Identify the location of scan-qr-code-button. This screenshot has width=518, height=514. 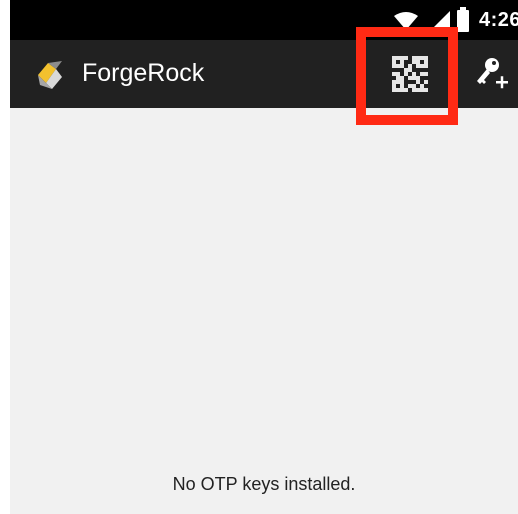
(410, 74).